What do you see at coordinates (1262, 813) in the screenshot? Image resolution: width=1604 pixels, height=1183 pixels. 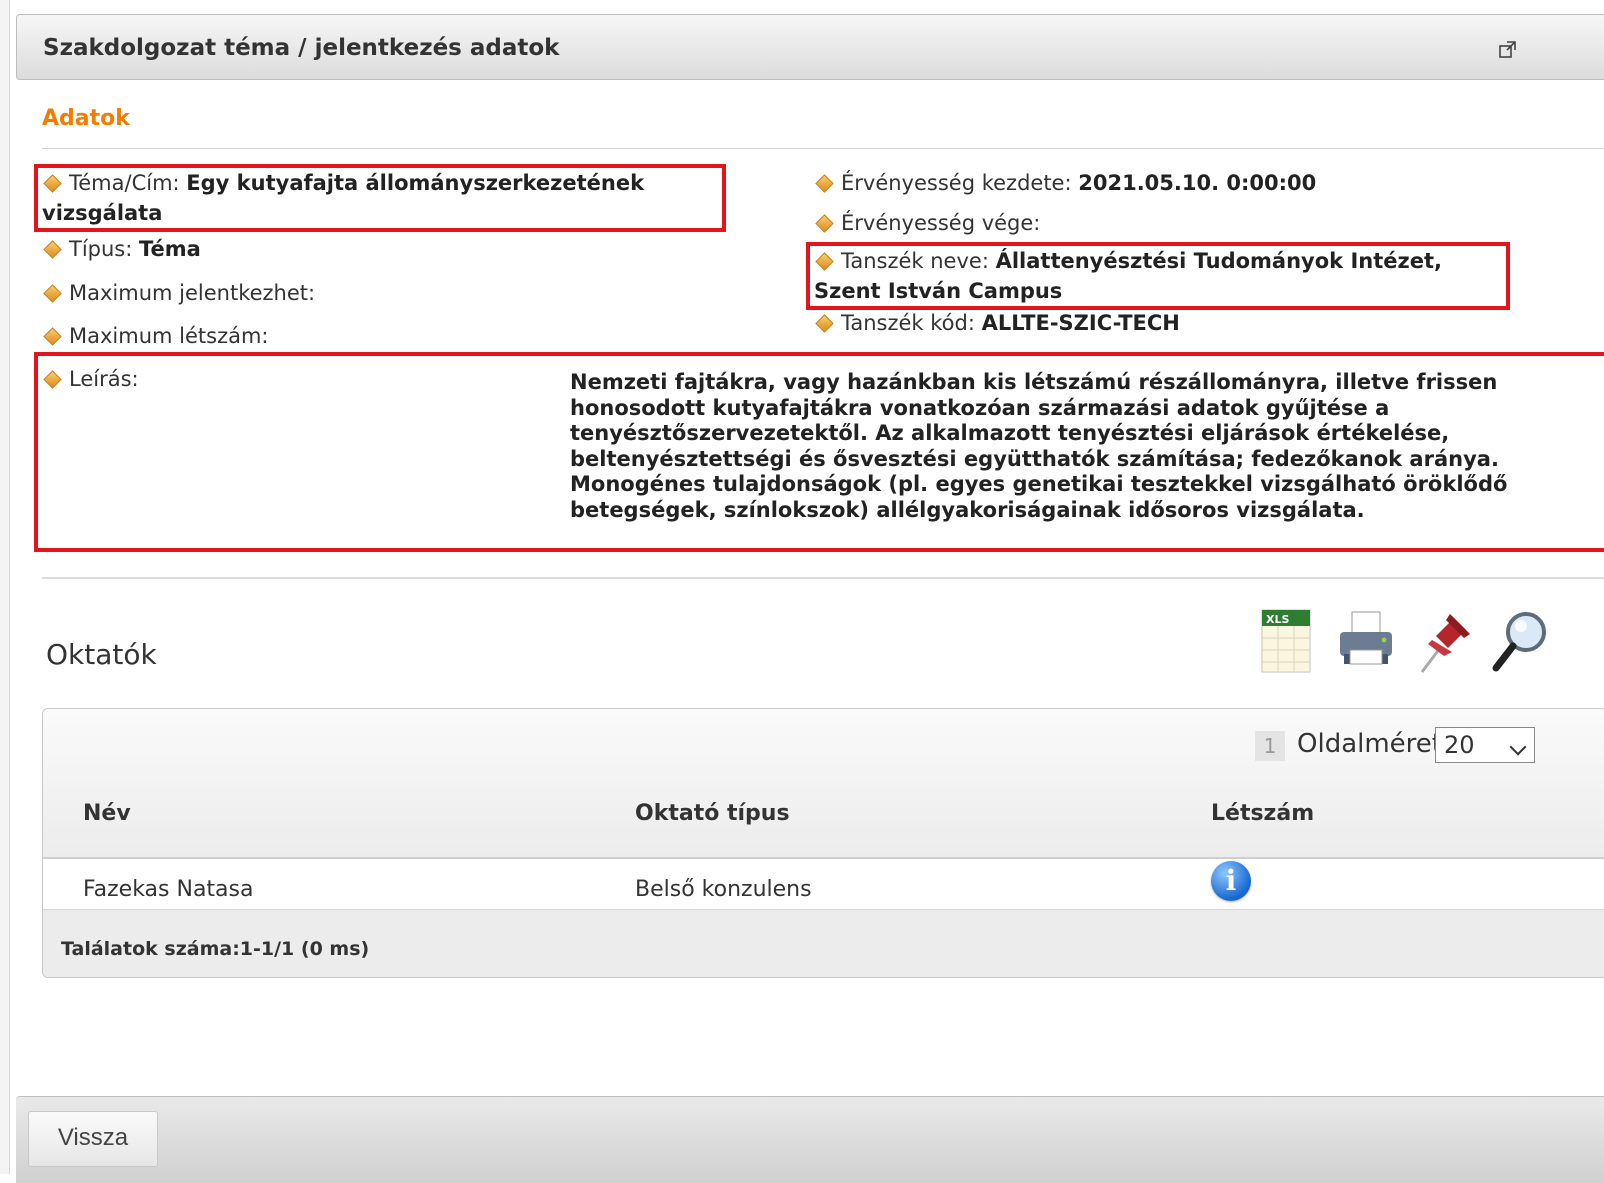 I see `column-header-letszam: Létszám` at bounding box center [1262, 813].